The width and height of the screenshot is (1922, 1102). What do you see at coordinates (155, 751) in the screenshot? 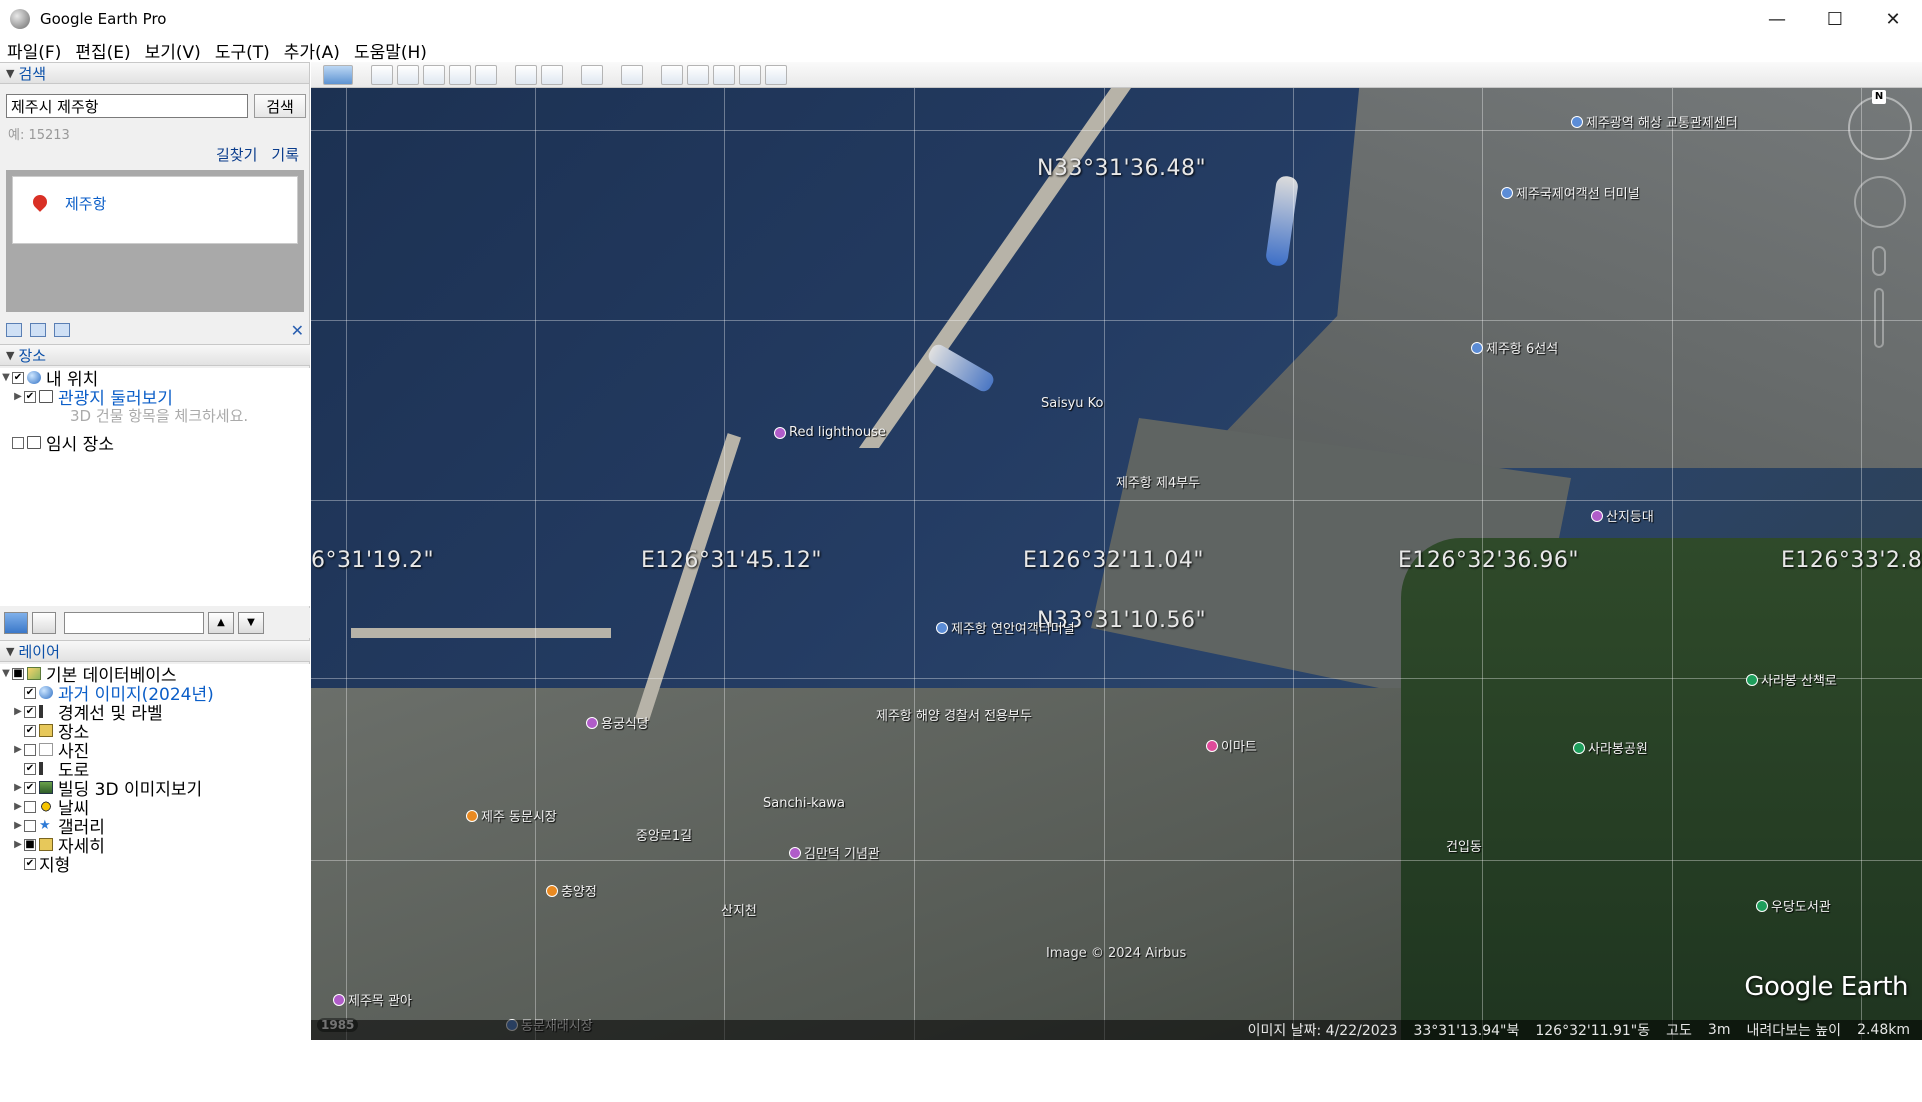
I see `layer-photos: ▶ 사진` at bounding box center [155, 751].